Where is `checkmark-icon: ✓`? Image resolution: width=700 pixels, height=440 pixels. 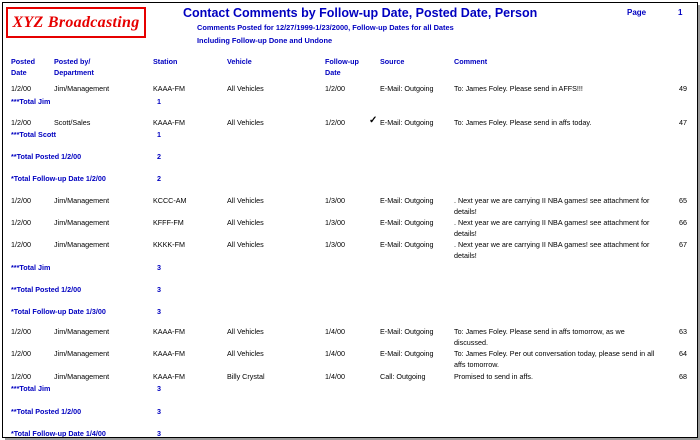 checkmark-icon: ✓ is located at coordinates (373, 120).